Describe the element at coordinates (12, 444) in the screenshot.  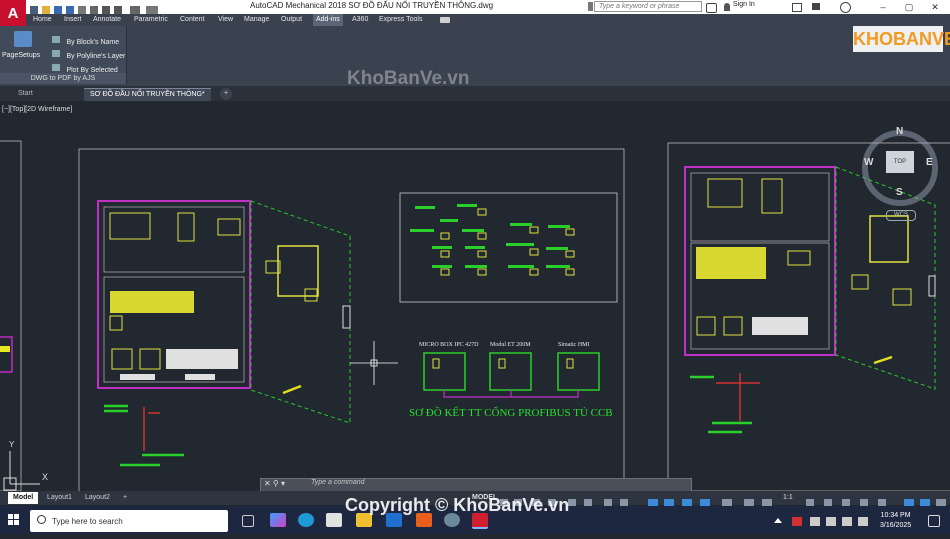
I see `ucs-y-label: Y` at that location.